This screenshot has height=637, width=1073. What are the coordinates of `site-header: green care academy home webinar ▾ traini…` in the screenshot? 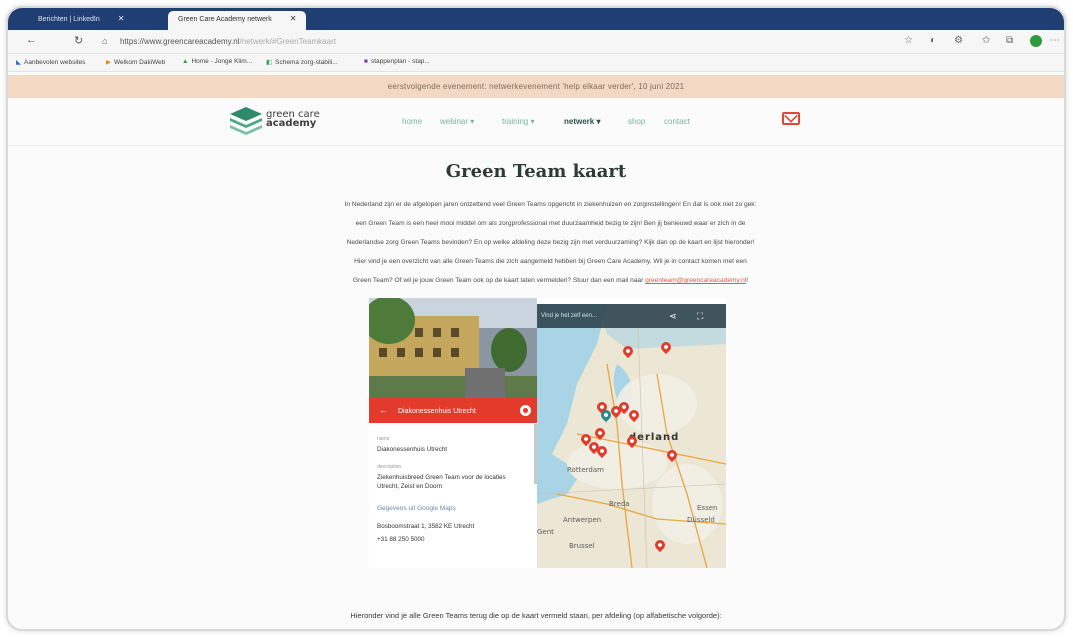 It's located at (536, 122).